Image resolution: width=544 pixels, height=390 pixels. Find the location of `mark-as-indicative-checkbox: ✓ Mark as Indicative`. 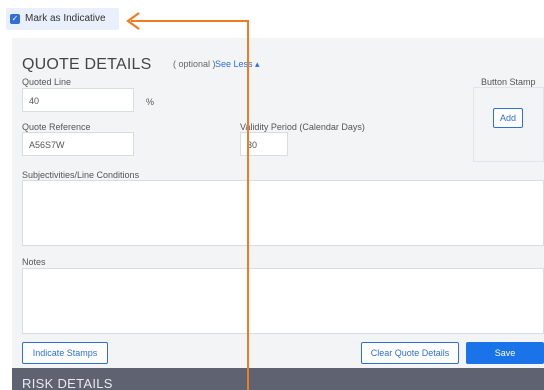

mark-as-indicative-checkbox: ✓ Mark as Indicative is located at coordinates (62, 19).